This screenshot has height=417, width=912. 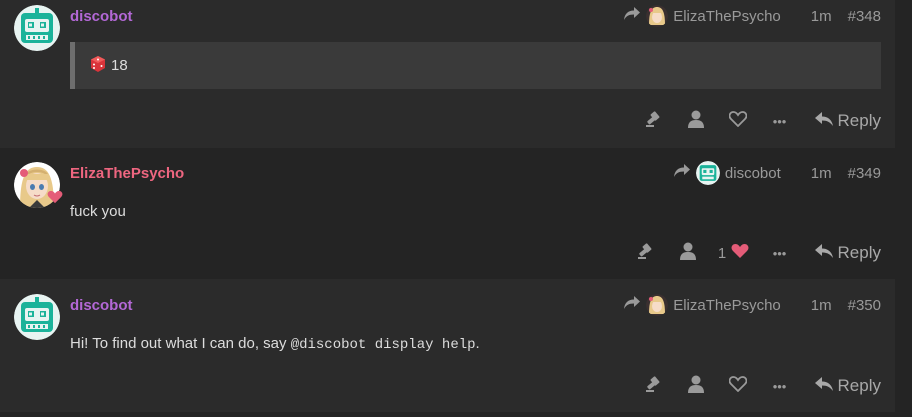 What do you see at coordinates (127, 173) in the screenshot?
I see `username: ElizaThePsycho` at bounding box center [127, 173].